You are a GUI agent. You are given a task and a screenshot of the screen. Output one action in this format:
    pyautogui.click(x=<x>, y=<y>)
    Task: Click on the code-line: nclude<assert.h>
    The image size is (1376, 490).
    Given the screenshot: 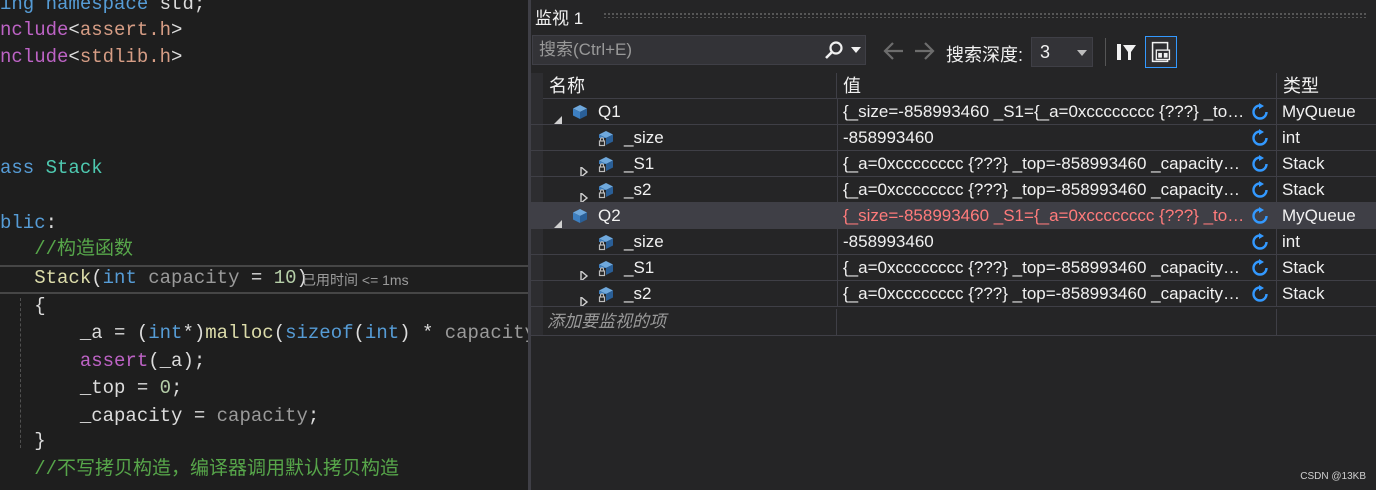 What is the action you would take?
    pyautogui.click(x=91, y=30)
    